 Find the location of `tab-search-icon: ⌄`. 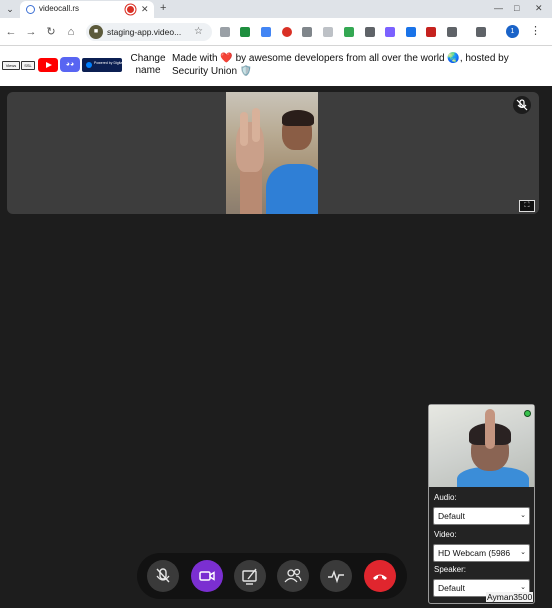

tab-search-icon: ⌄ is located at coordinates (10, 9).